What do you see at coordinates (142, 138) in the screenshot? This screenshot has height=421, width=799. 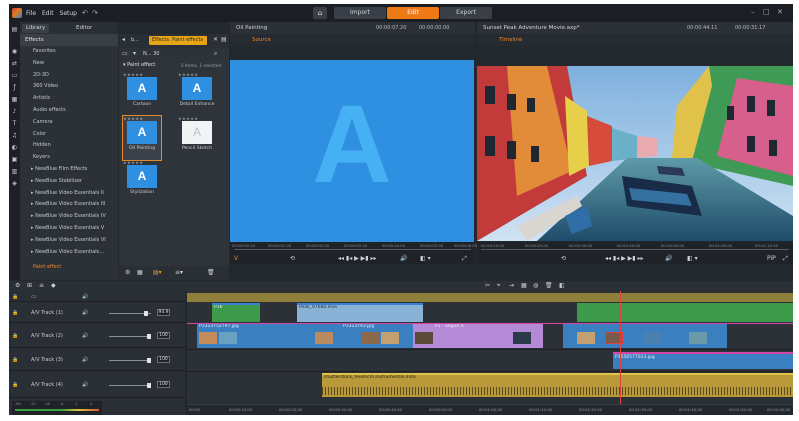 I see `effect-thumbnail-selected: ★★★★★ A Oil Painting` at bounding box center [142, 138].